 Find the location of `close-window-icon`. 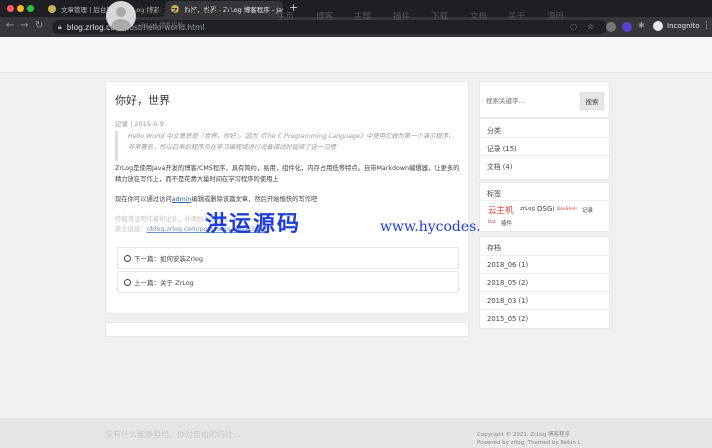

close-window-icon is located at coordinates (10, 8).